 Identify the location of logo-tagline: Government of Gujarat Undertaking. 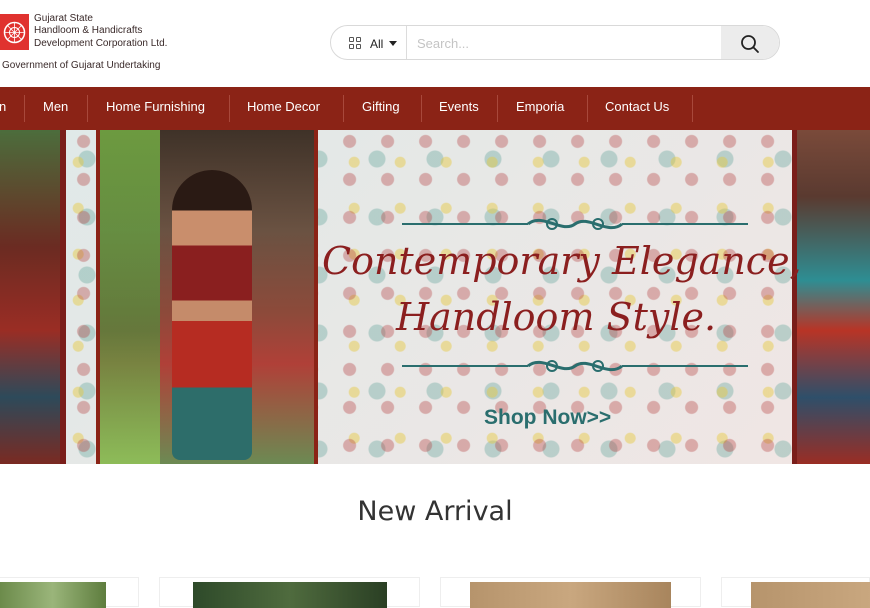
(81, 65).